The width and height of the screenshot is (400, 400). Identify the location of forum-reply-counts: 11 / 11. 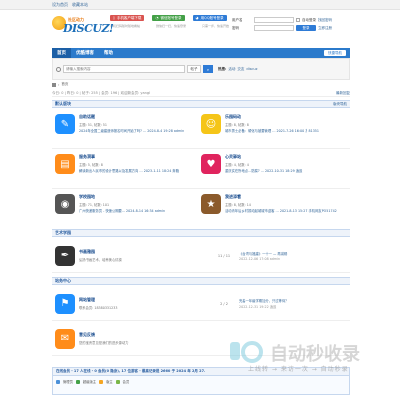
(224, 255).